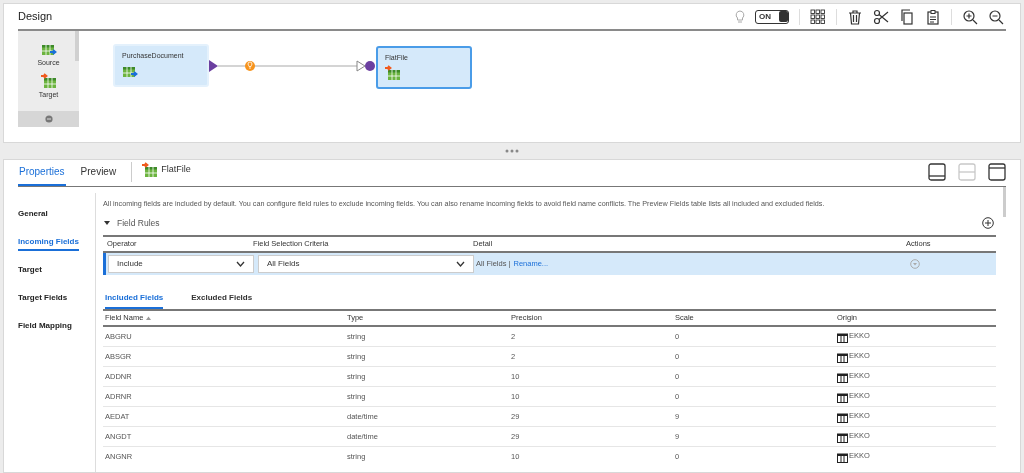 The image size is (1024, 473). Describe the element at coordinates (30, 271) in the screenshot. I see `nav-item: Target` at that location.